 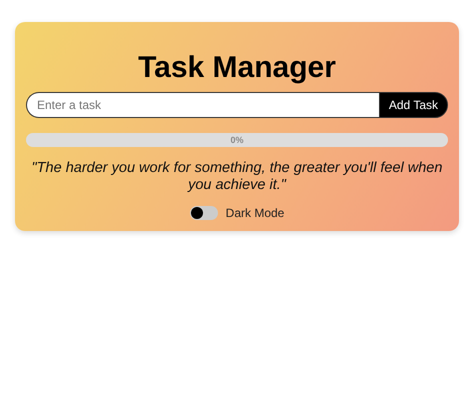 I want to click on add-task-button: Add Task, so click(x=413, y=105).